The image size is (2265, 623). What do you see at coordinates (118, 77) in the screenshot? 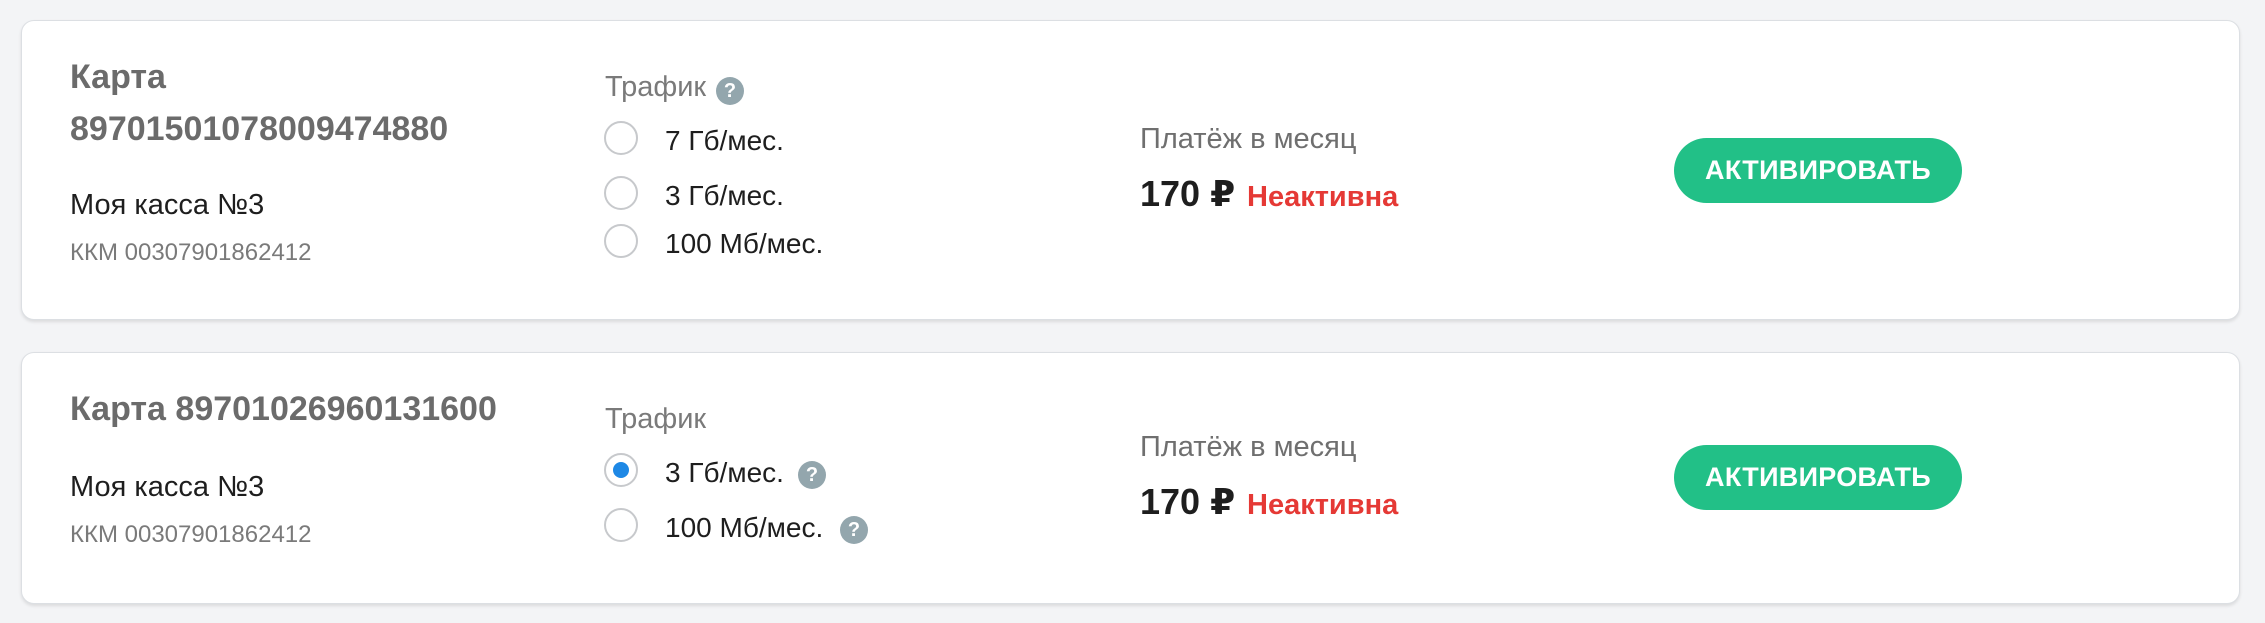
I see `card-title-line1: Карта` at bounding box center [118, 77].